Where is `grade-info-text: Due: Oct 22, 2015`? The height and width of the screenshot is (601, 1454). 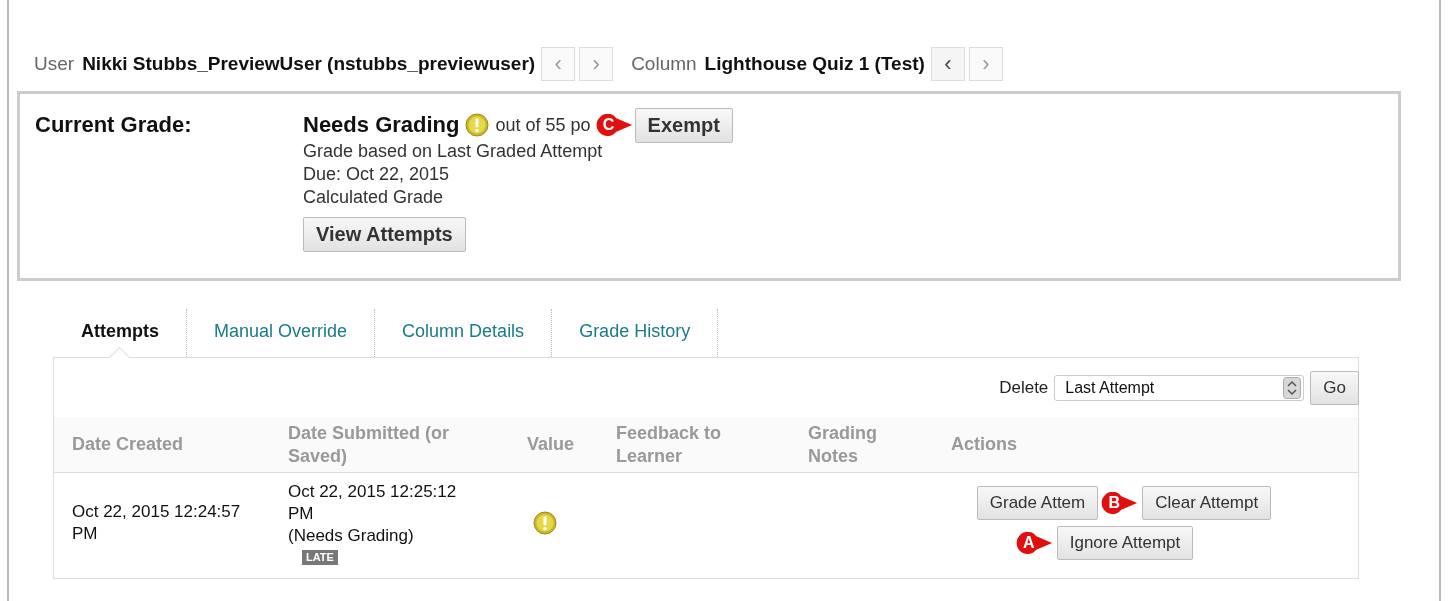
grade-info-text: Due: Oct 22, 2015 is located at coordinates (376, 174).